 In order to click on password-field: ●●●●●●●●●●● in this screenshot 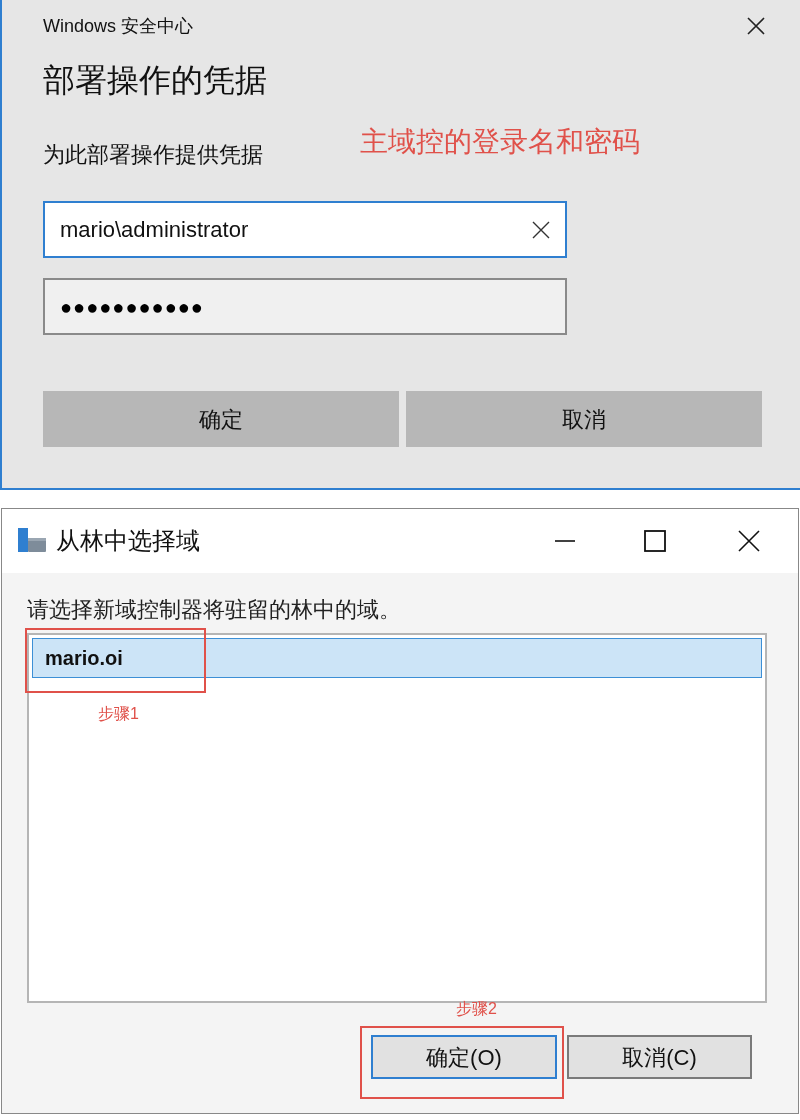, I will do `click(305, 306)`.